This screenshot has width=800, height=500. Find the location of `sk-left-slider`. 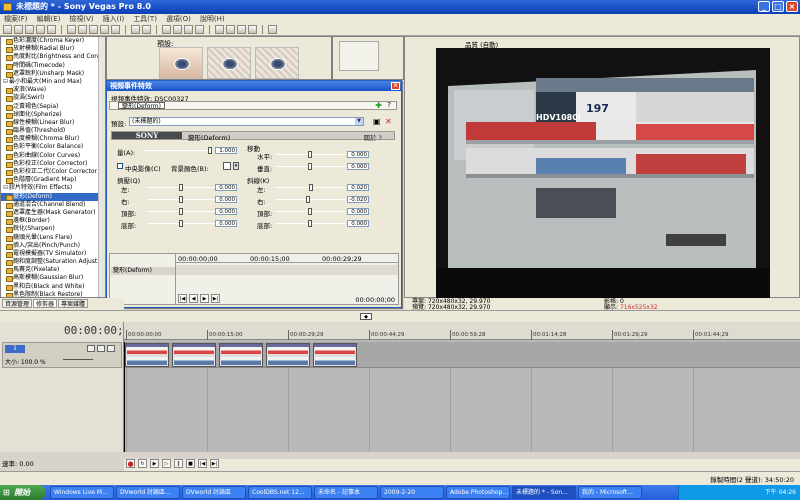

sk-left-slider is located at coordinates (310, 187).